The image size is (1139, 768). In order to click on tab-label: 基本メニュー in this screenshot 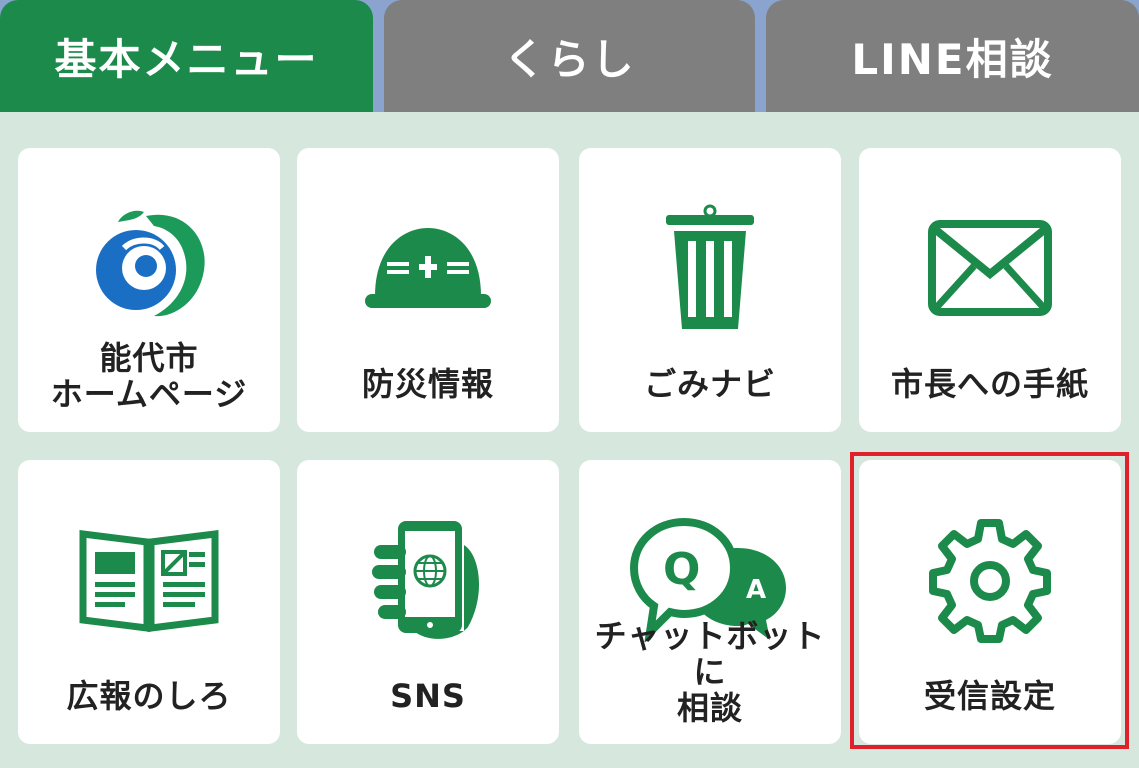, I will do `click(186, 59)`.